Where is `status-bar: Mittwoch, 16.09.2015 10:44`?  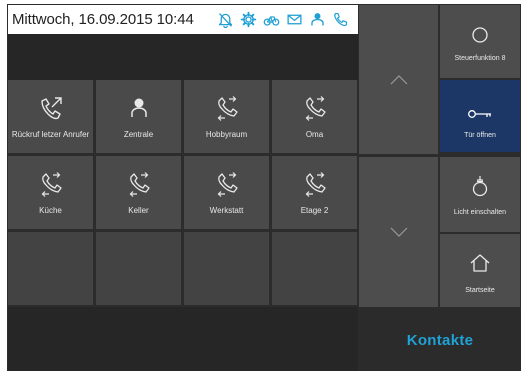
status-bar: Mittwoch, 16.09.2015 10:44 is located at coordinates (183, 19).